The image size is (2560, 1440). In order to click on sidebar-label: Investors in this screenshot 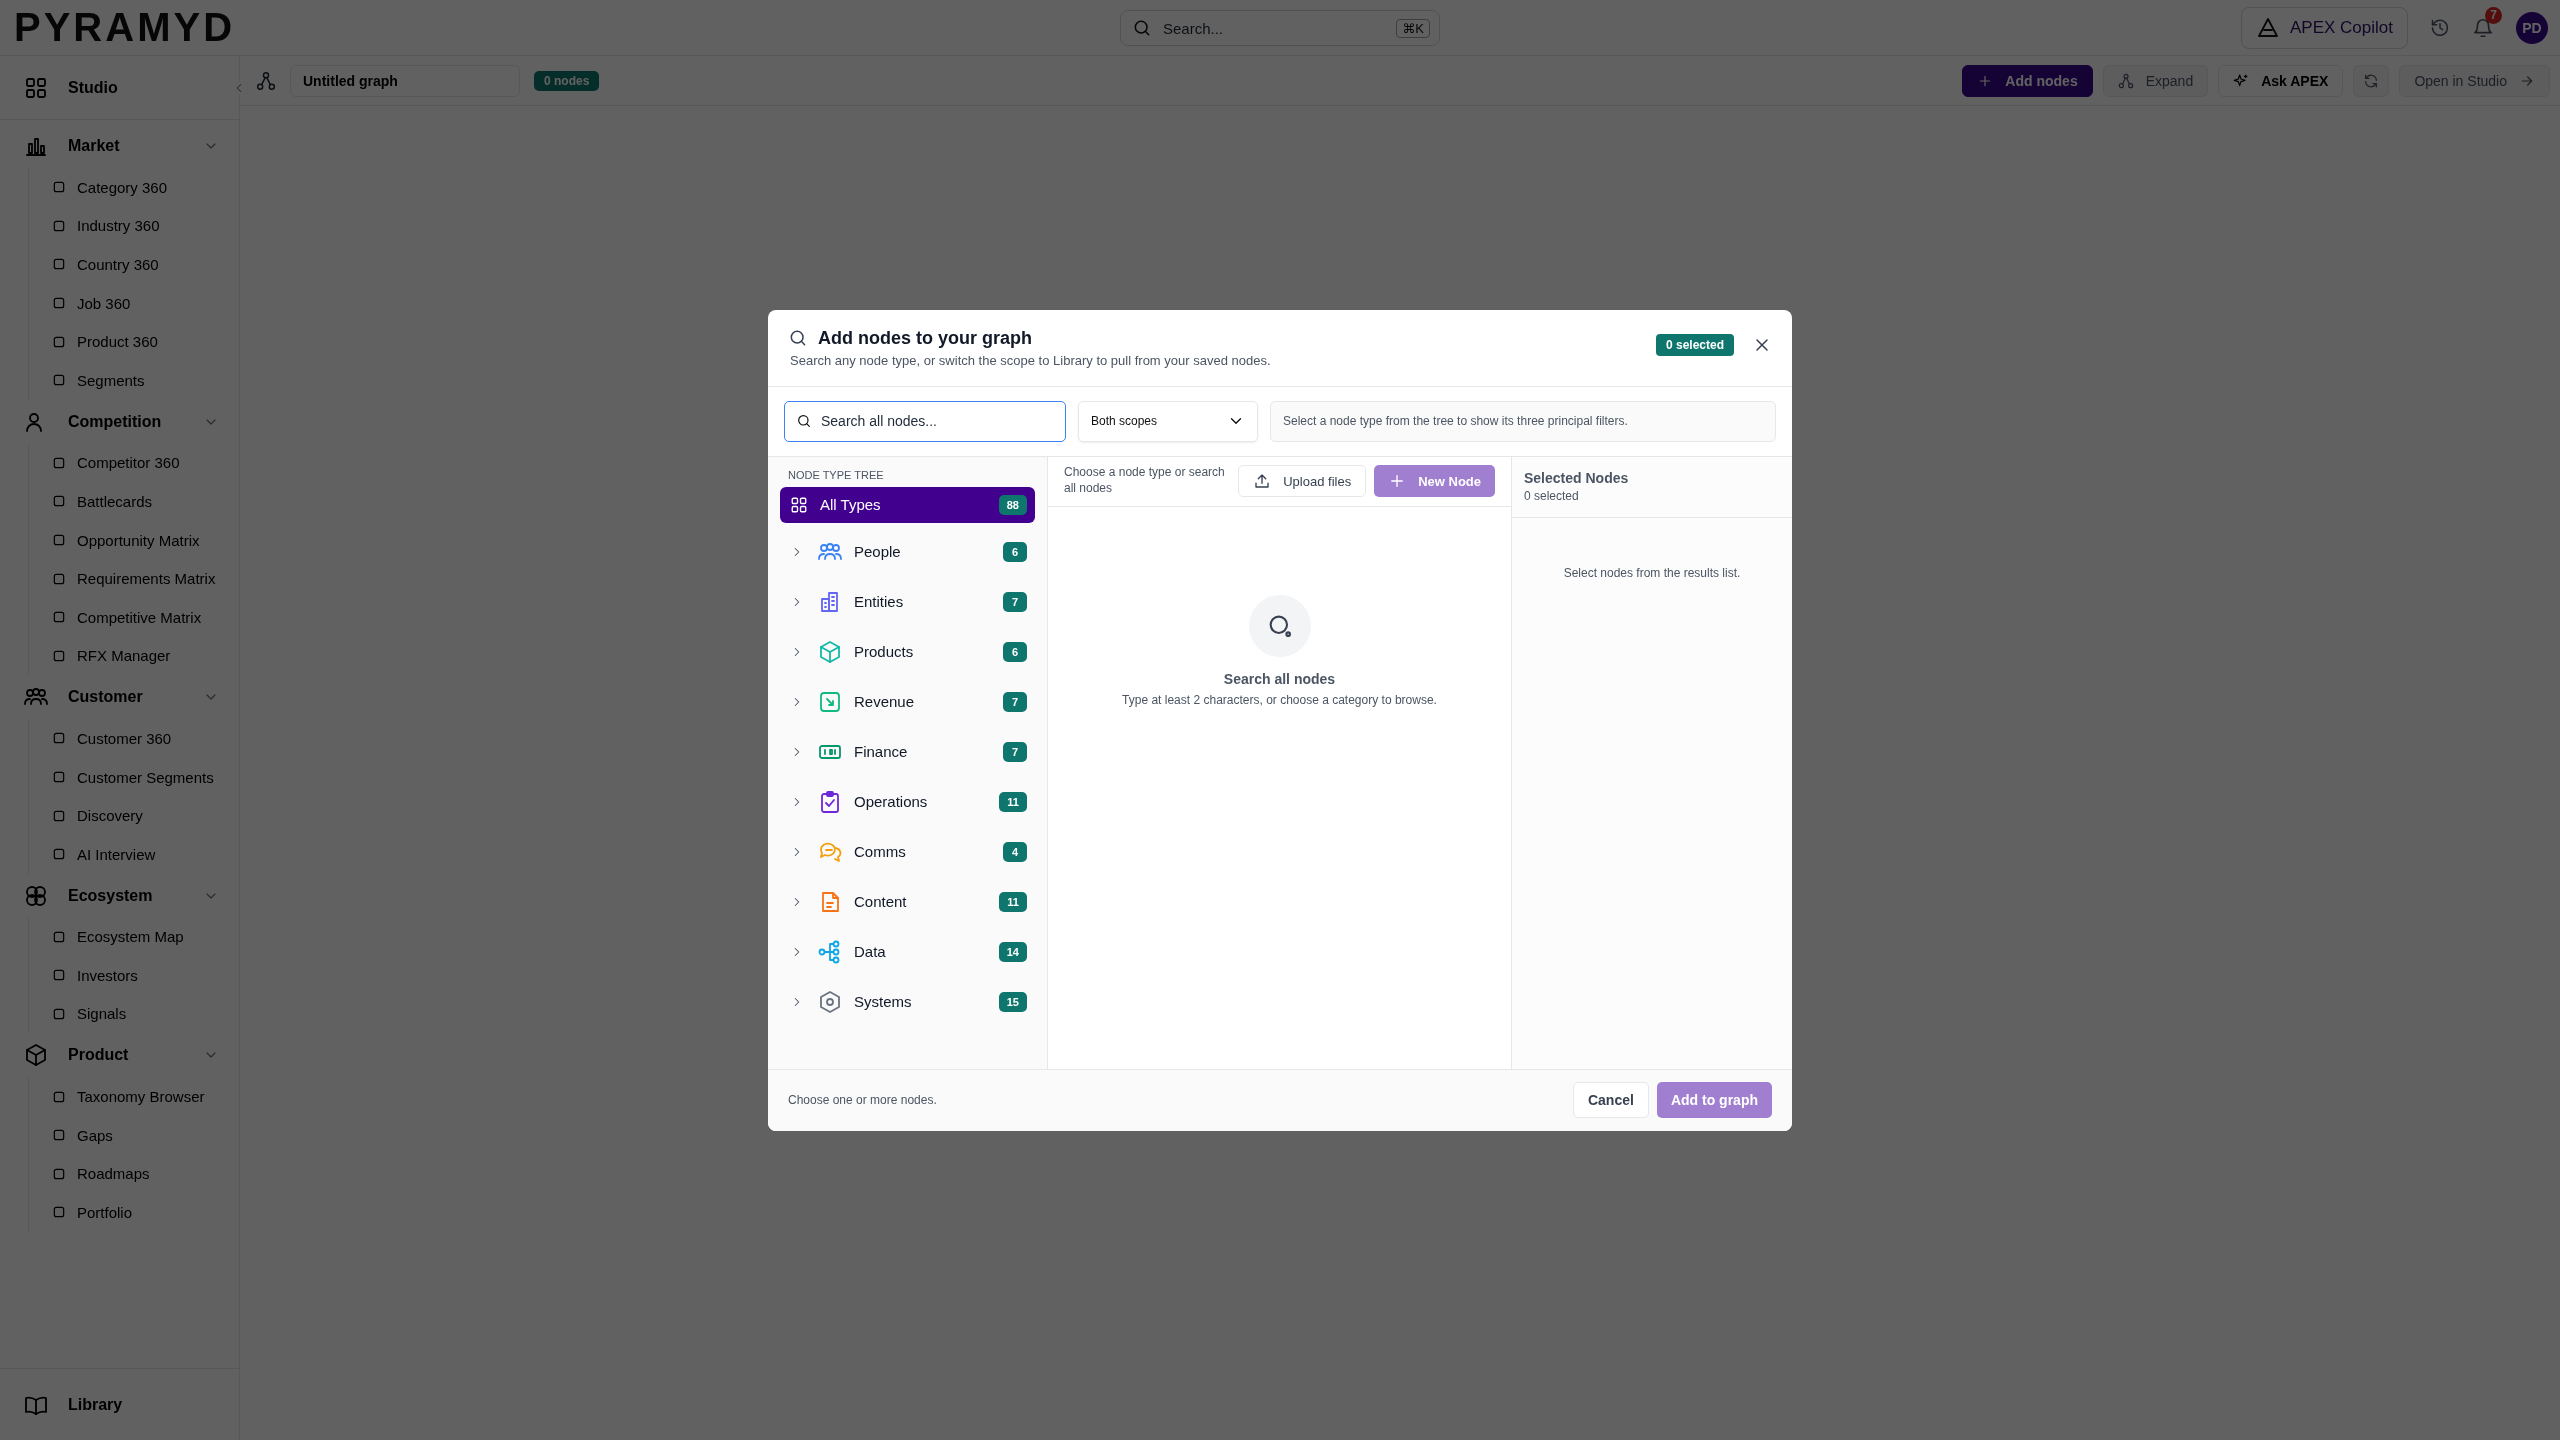, I will do `click(107, 975)`.